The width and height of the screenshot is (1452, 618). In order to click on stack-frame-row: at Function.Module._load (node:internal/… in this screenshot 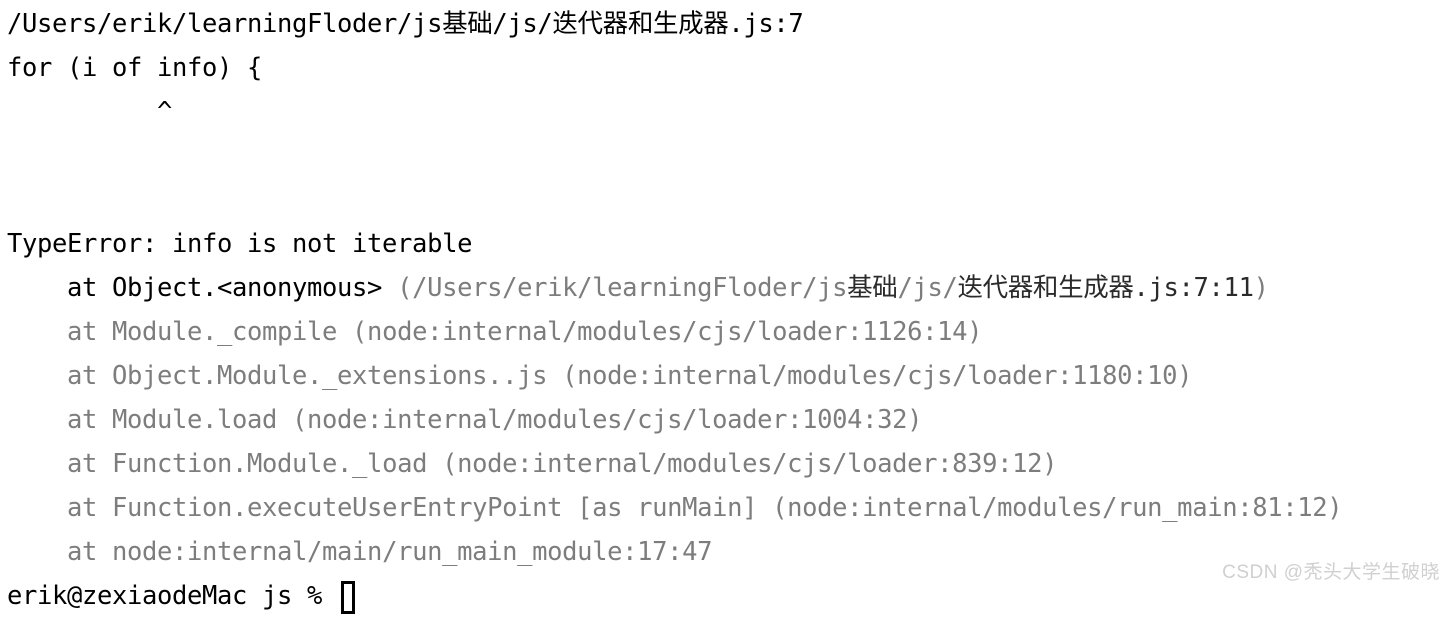, I will do `click(729, 464)`.